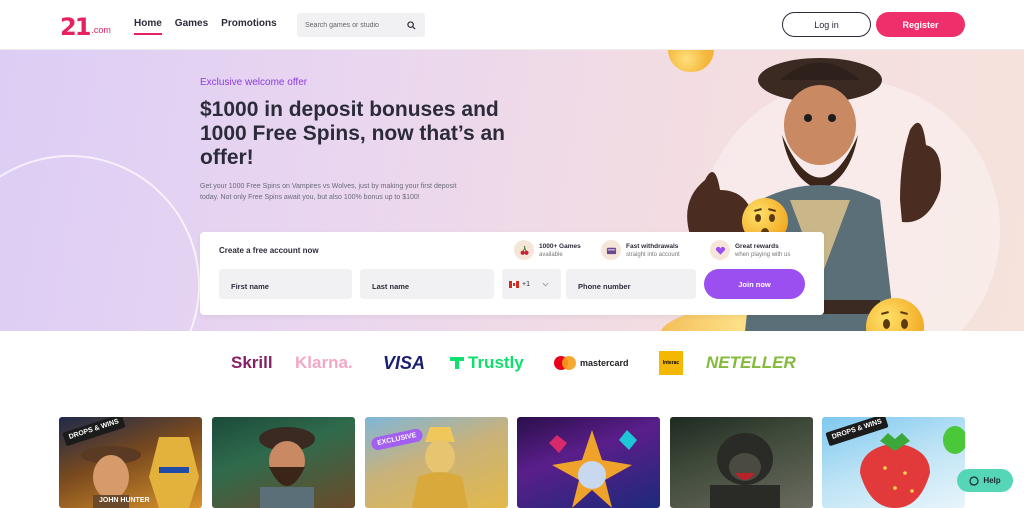 This screenshot has height=508, width=1024. Describe the element at coordinates (130, 462) in the screenshot. I see `game-tile: DROPS & WINS JOHN HUNTER` at that location.